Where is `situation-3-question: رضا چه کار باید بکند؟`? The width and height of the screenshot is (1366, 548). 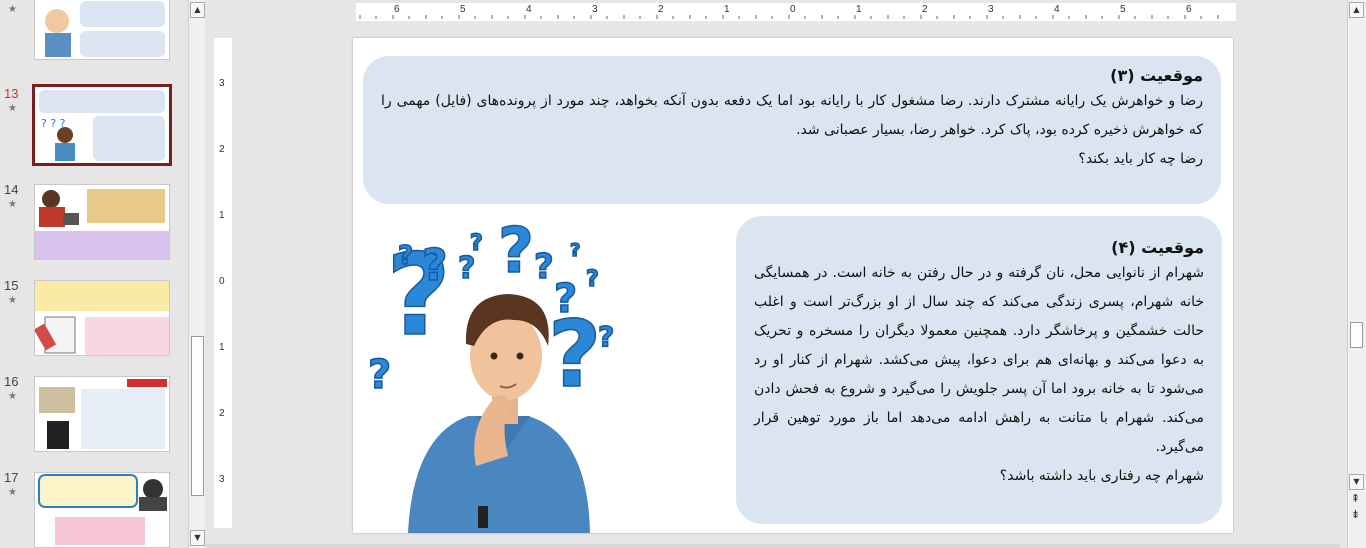 situation-3-question: رضا چه کار باید بکند؟ is located at coordinates (1140, 159).